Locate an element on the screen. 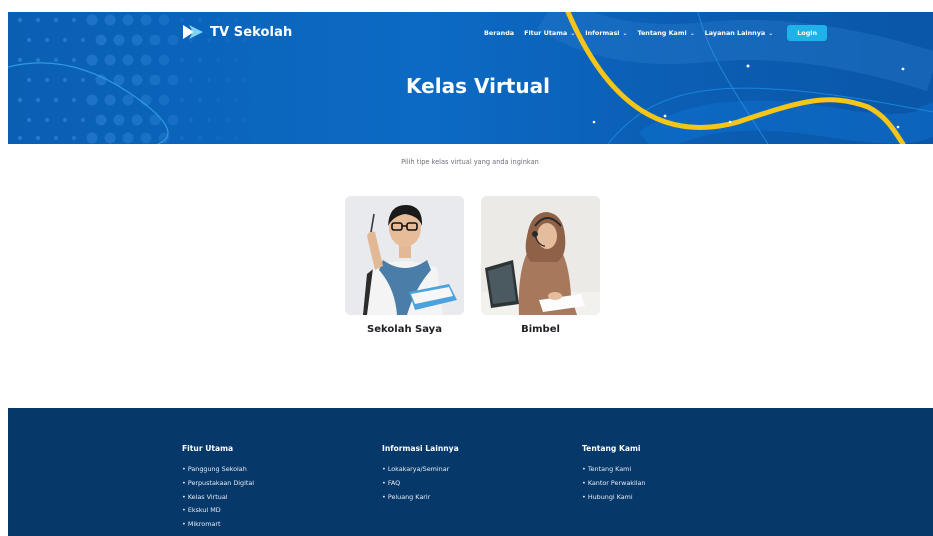  nav-informasi: Informasi ⌄ is located at coordinates (606, 33).